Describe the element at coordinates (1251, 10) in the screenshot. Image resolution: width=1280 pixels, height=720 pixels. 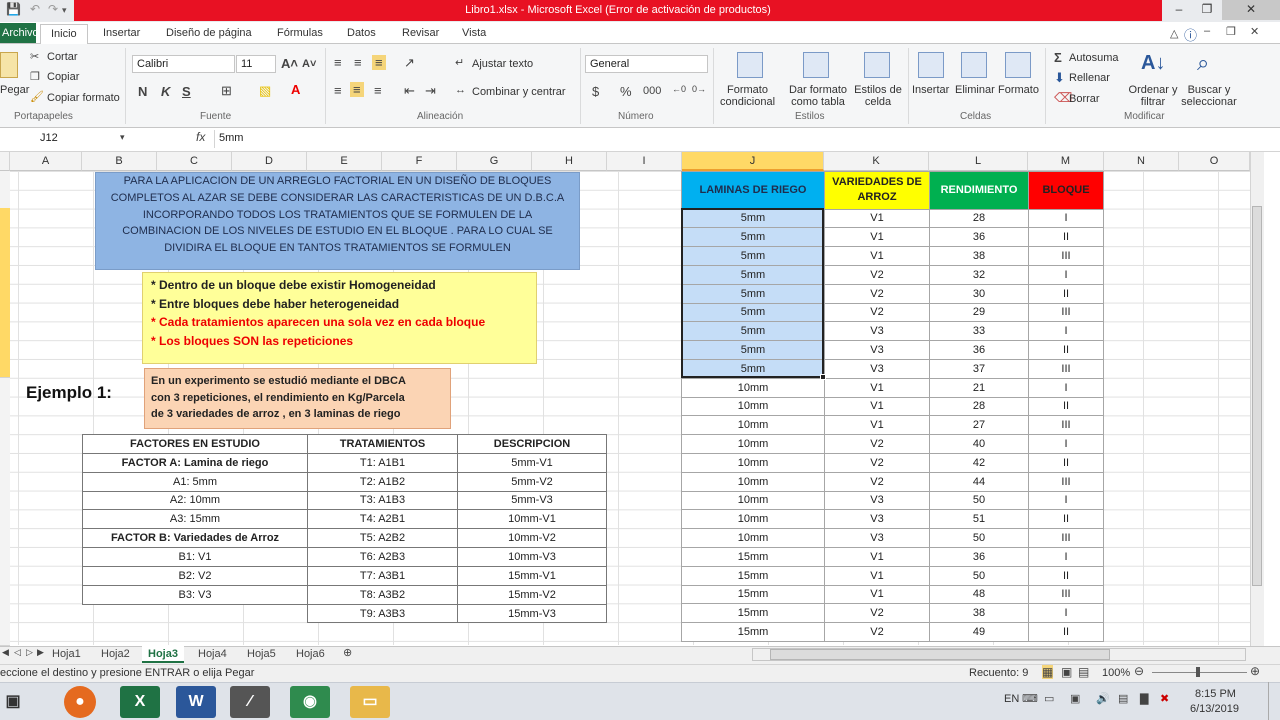
I see `close-button: ✕` at that location.